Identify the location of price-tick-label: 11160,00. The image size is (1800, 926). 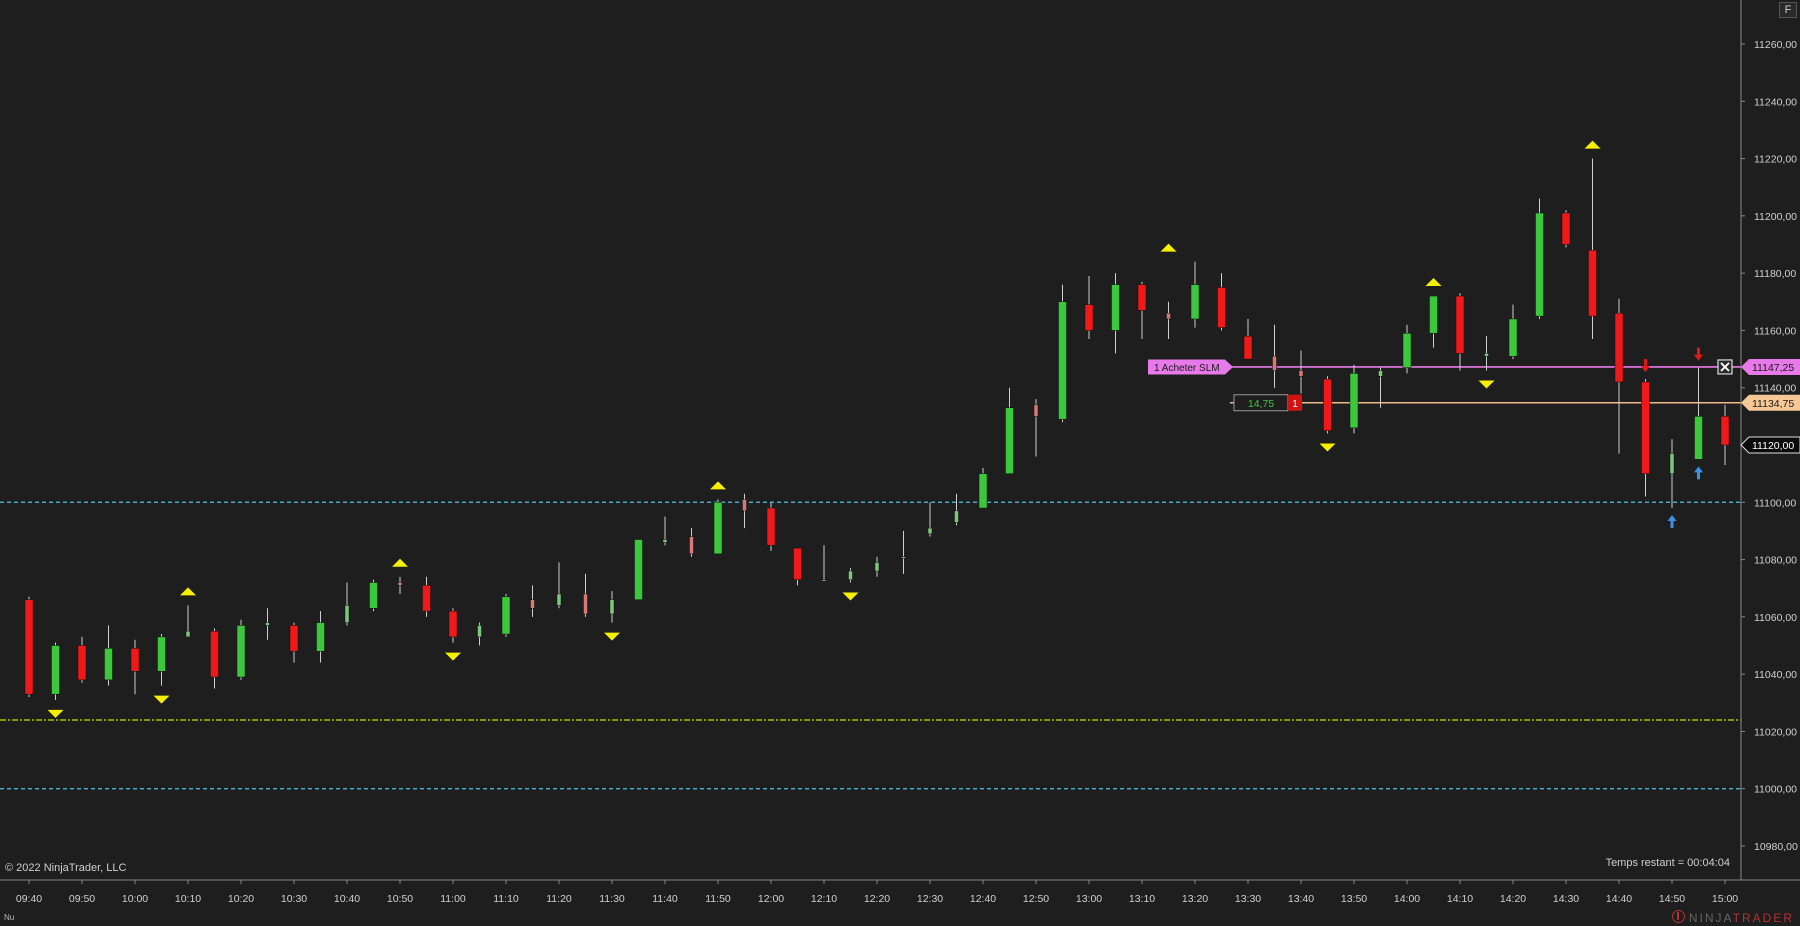
(1775, 331).